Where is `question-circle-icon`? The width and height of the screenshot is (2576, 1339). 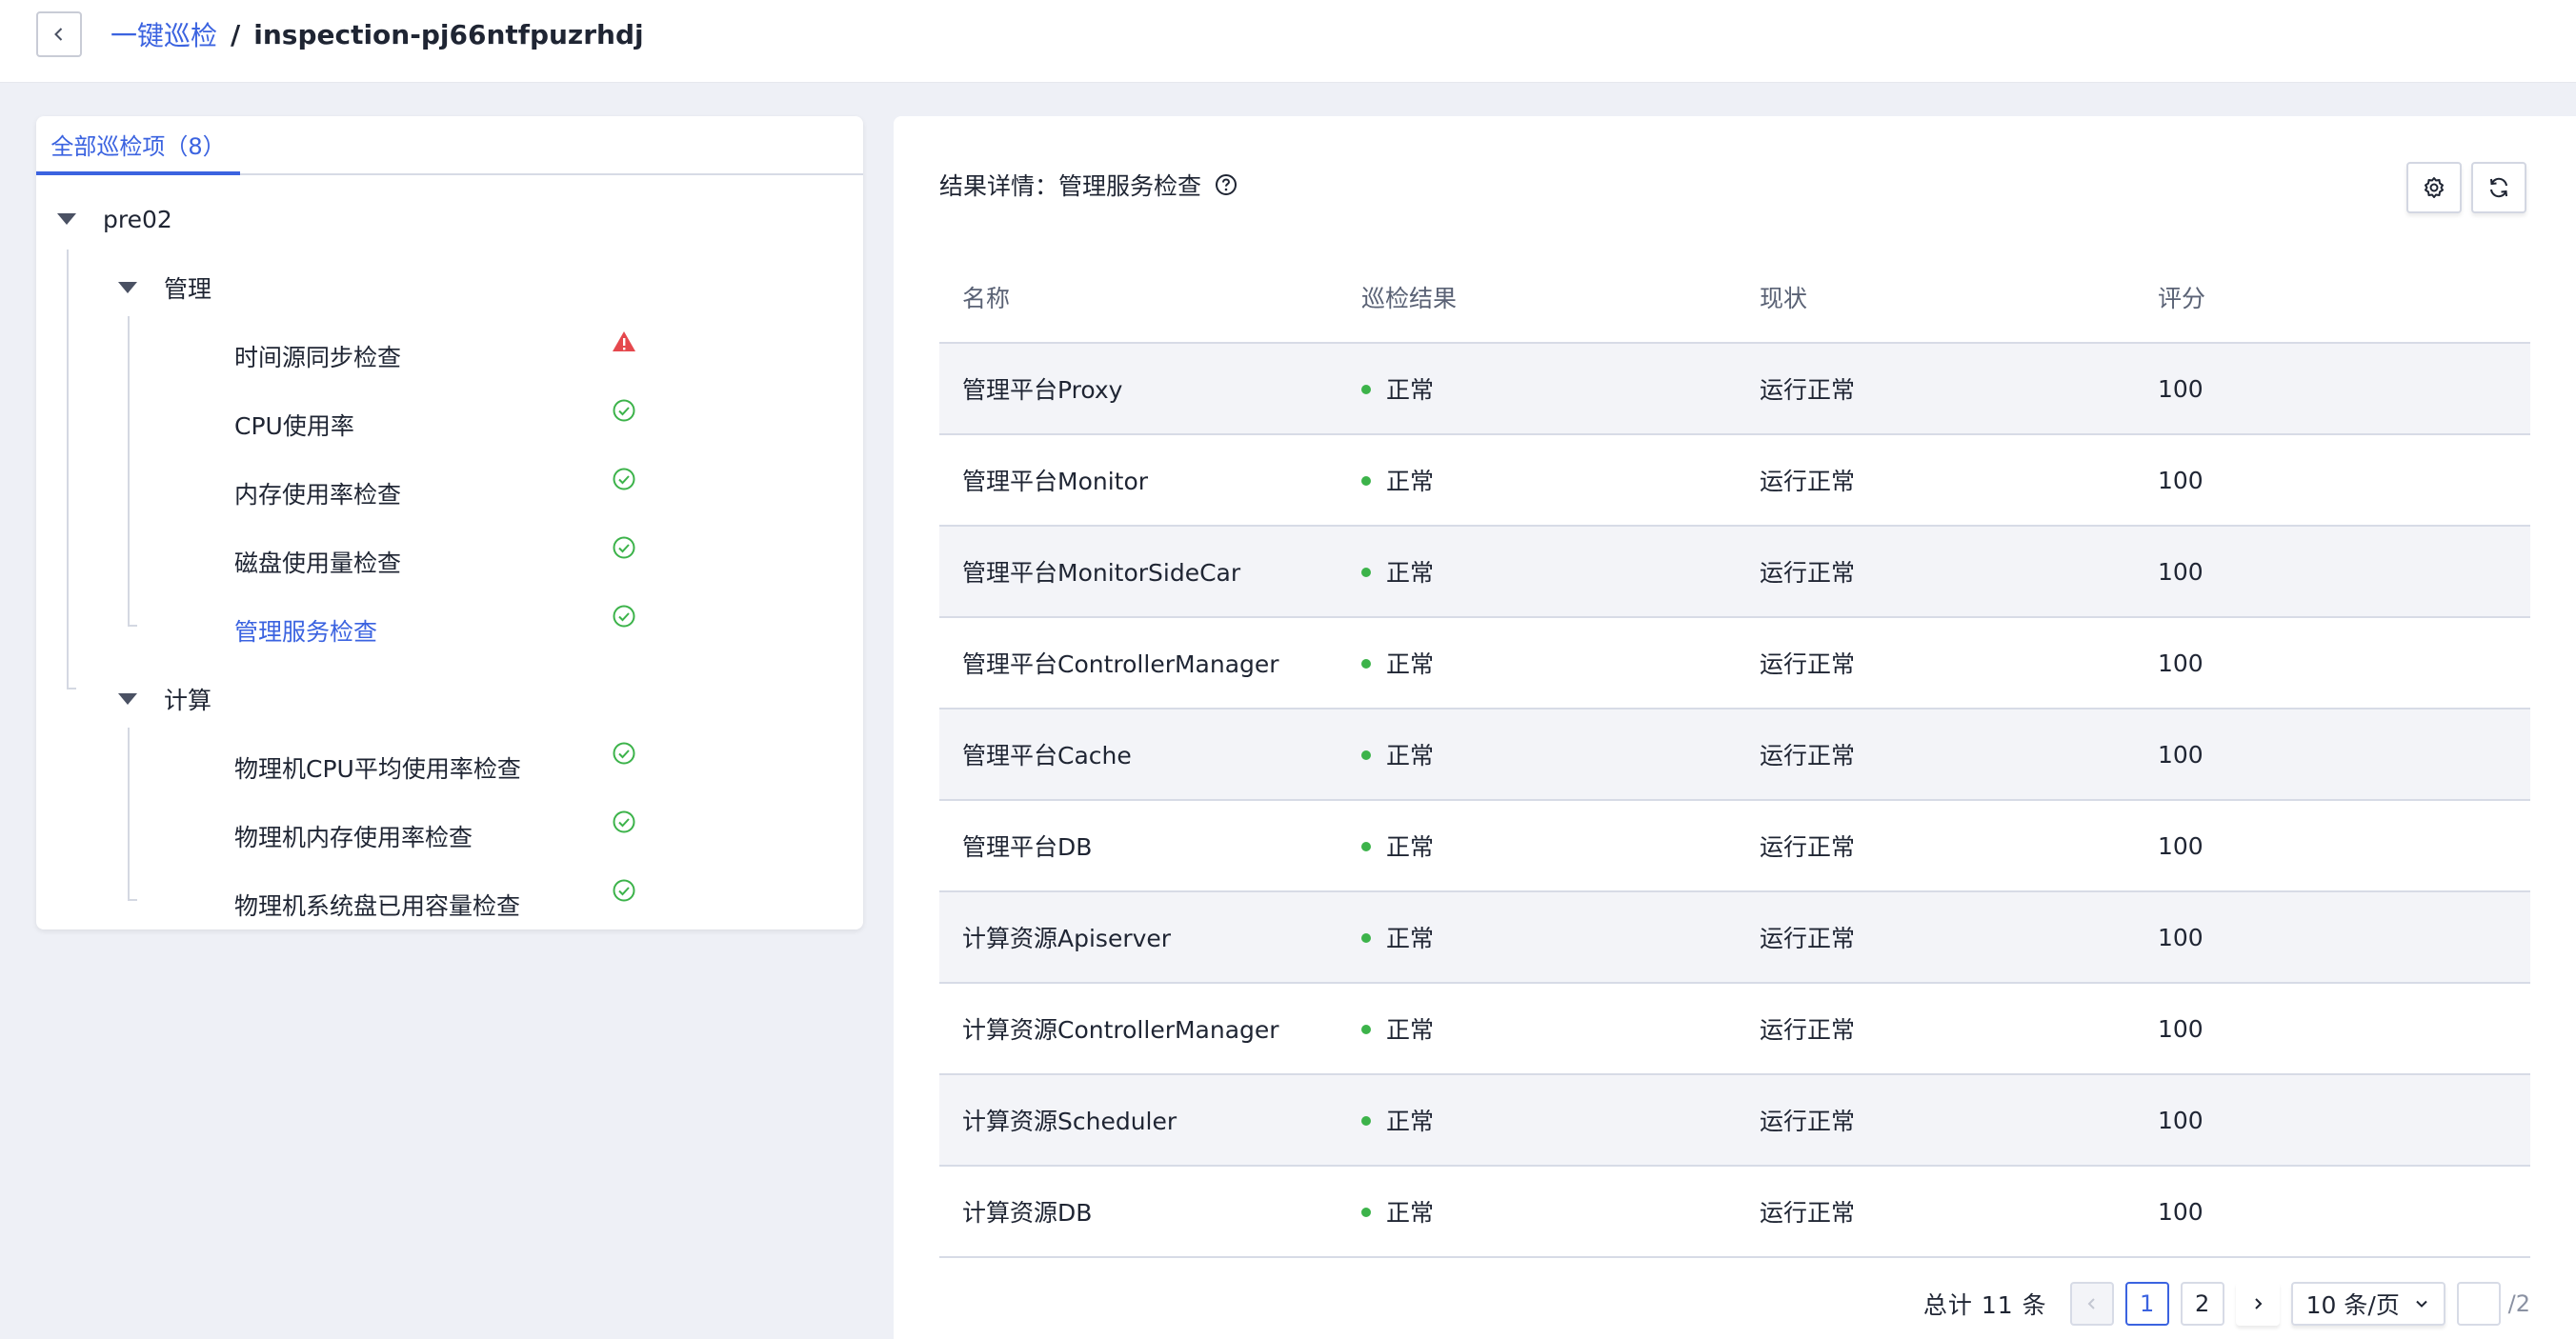
question-circle-icon is located at coordinates (1226, 184).